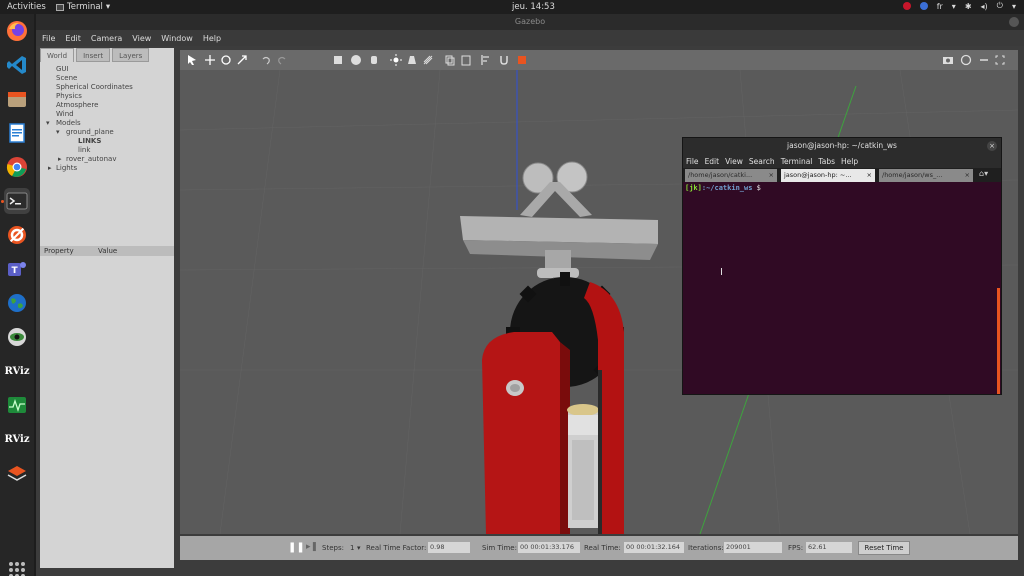  Describe the element at coordinates (69, 96) in the screenshot. I see `tree-item-physics: Physics` at that location.